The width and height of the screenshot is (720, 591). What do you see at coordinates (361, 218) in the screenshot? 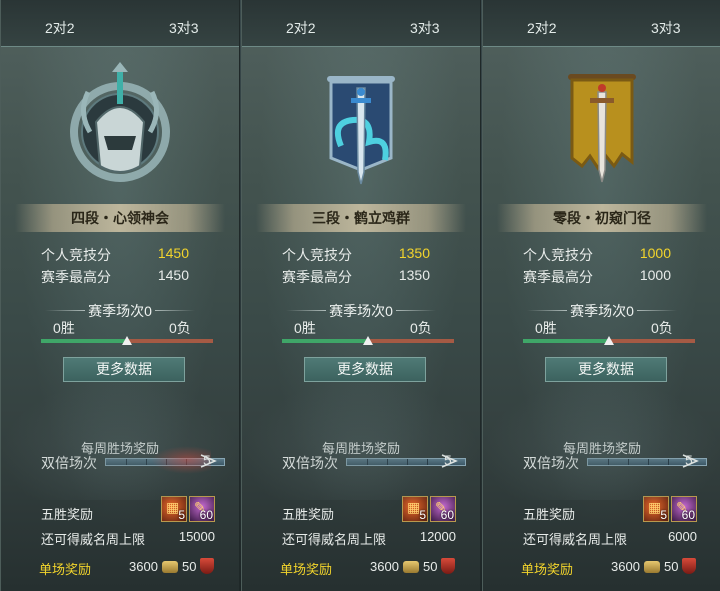
I see `rank-title: 三段・鹤立鸡群` at bounding box center [361, 218].